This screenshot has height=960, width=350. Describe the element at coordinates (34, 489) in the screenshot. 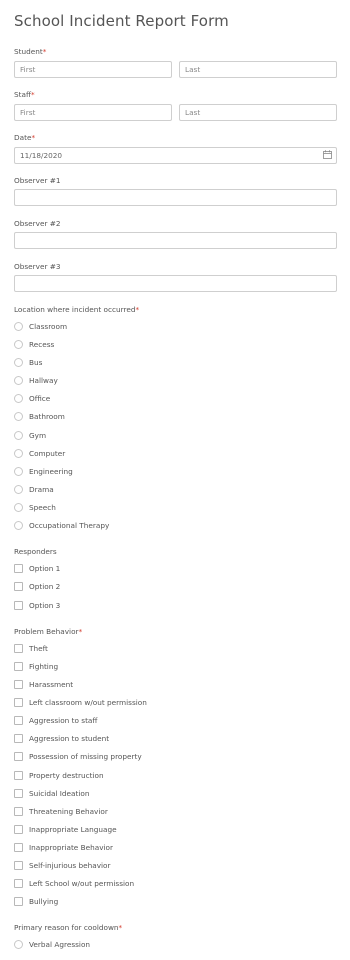

I see `location-option: Drama` at that location.